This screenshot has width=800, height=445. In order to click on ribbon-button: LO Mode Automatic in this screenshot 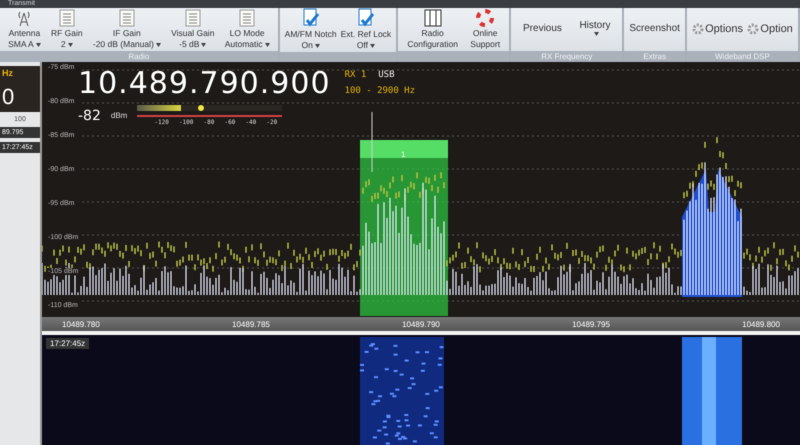, I will do `click(247, 29)`.